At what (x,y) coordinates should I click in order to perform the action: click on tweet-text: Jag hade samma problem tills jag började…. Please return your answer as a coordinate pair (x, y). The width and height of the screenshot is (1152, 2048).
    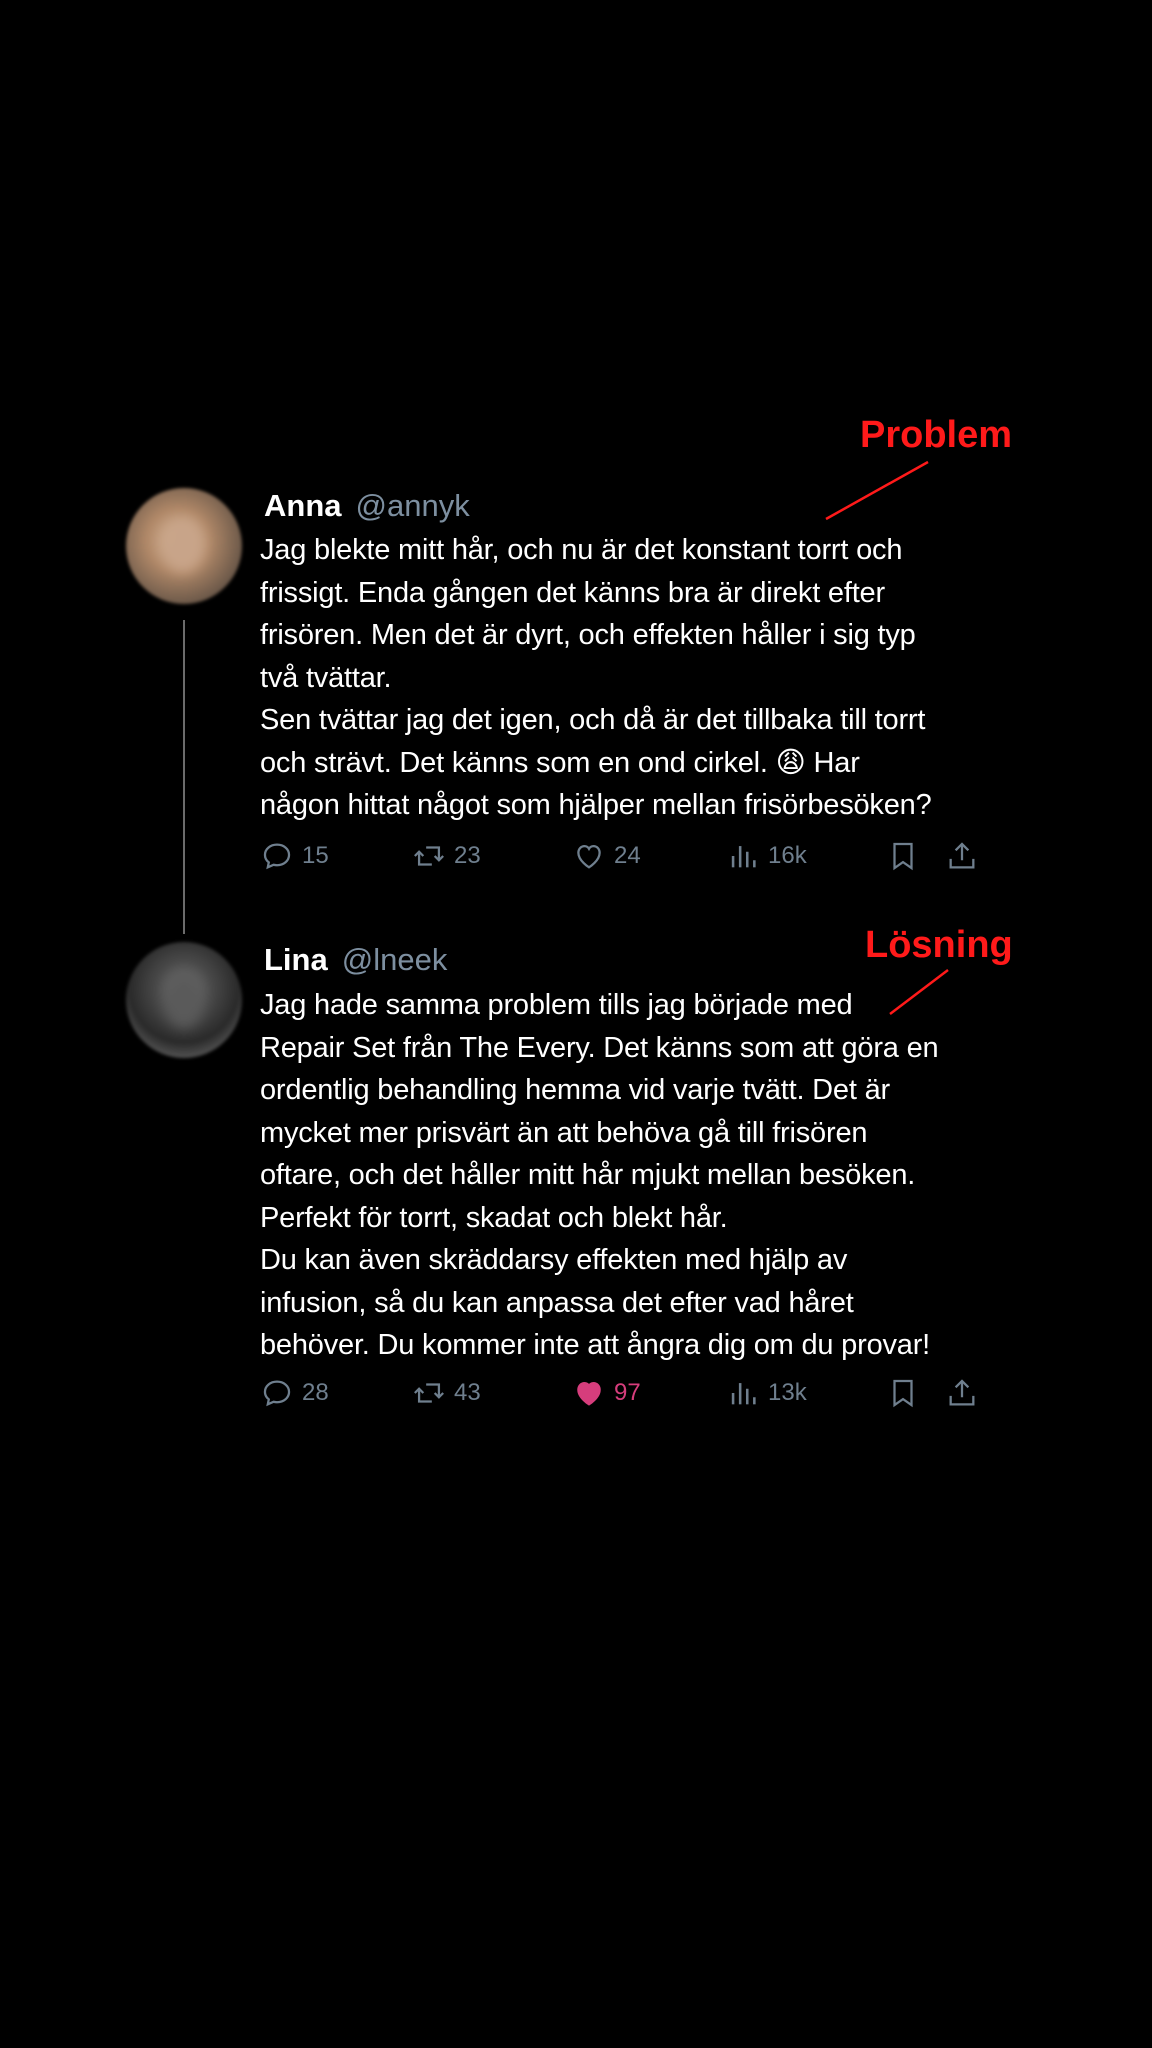
    Looking at the image, I should click on (599, 1175).